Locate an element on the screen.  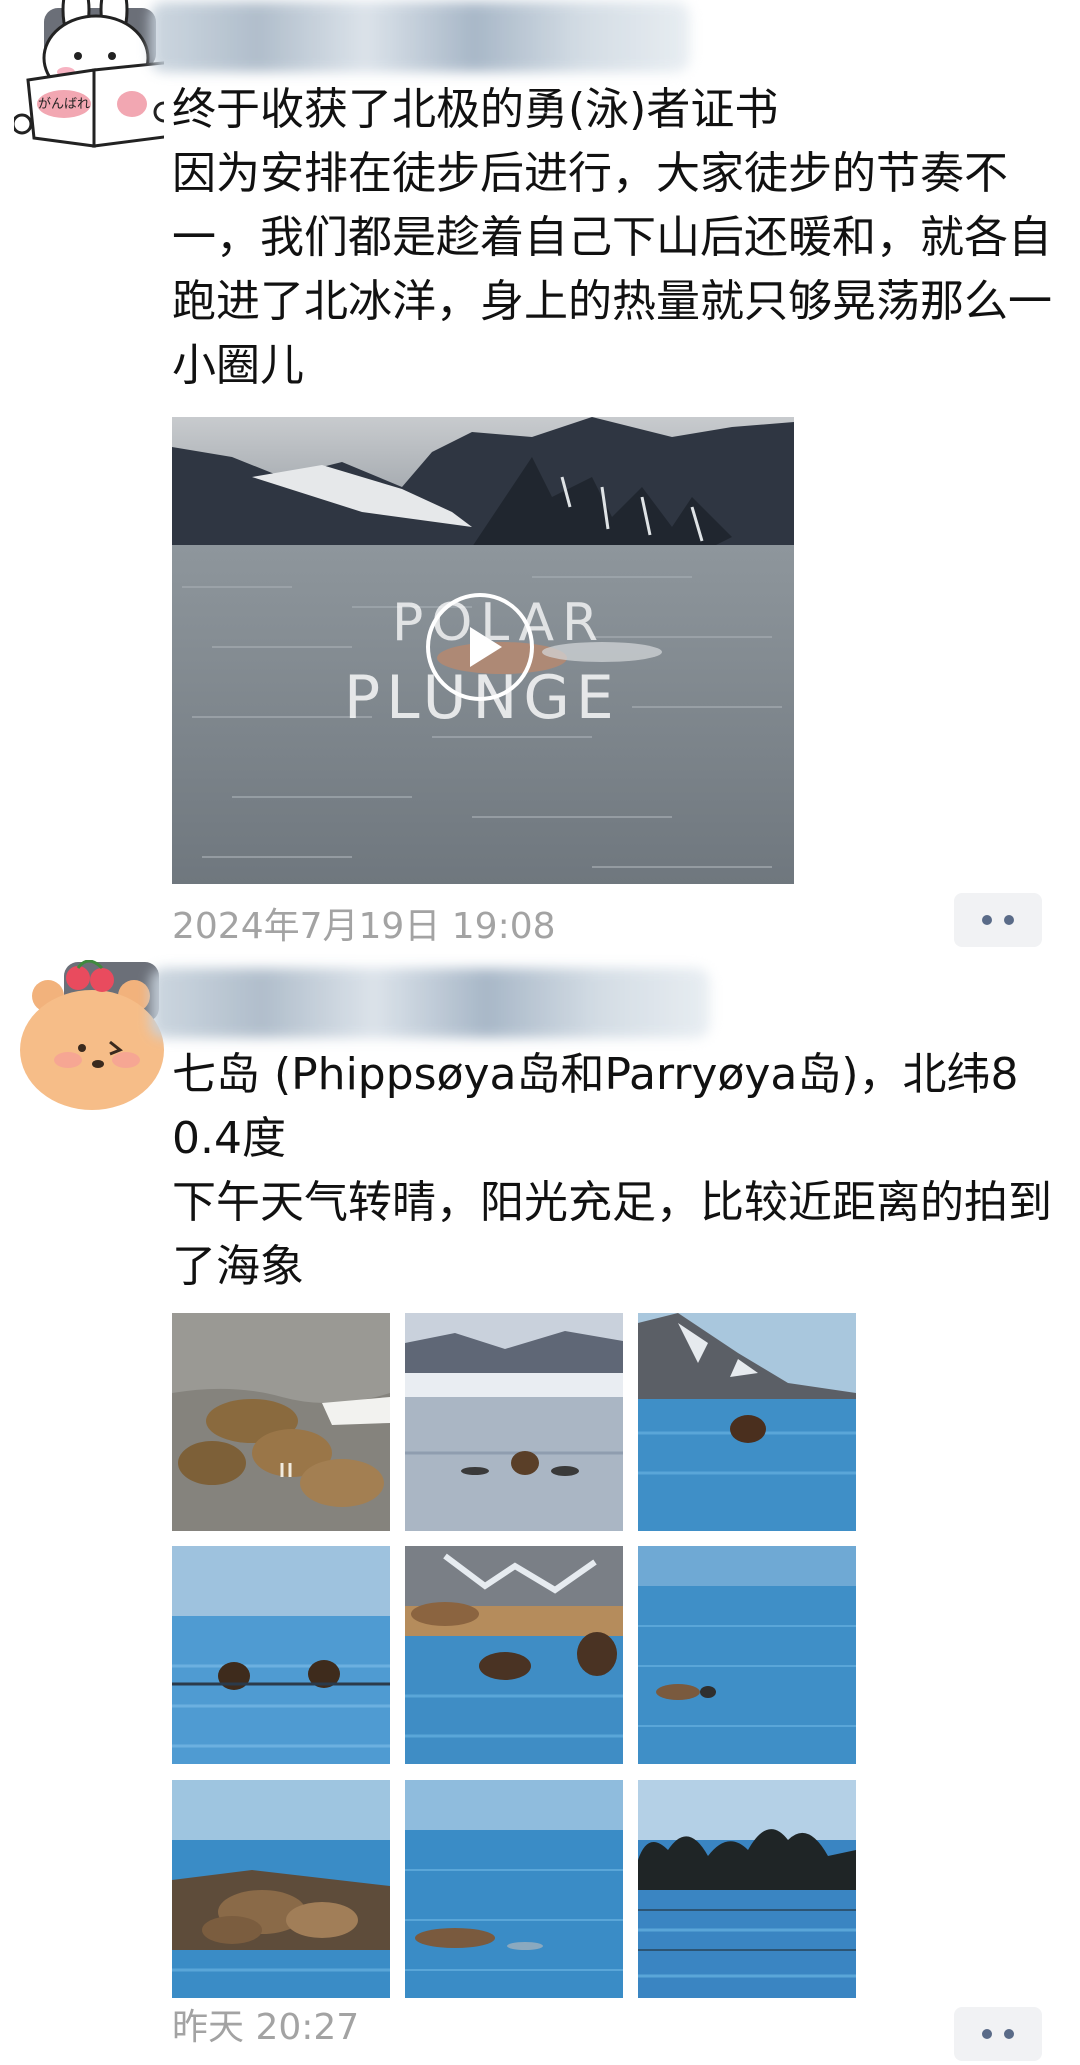
photo-walrus-ice is located at coordinates (514, 1422).